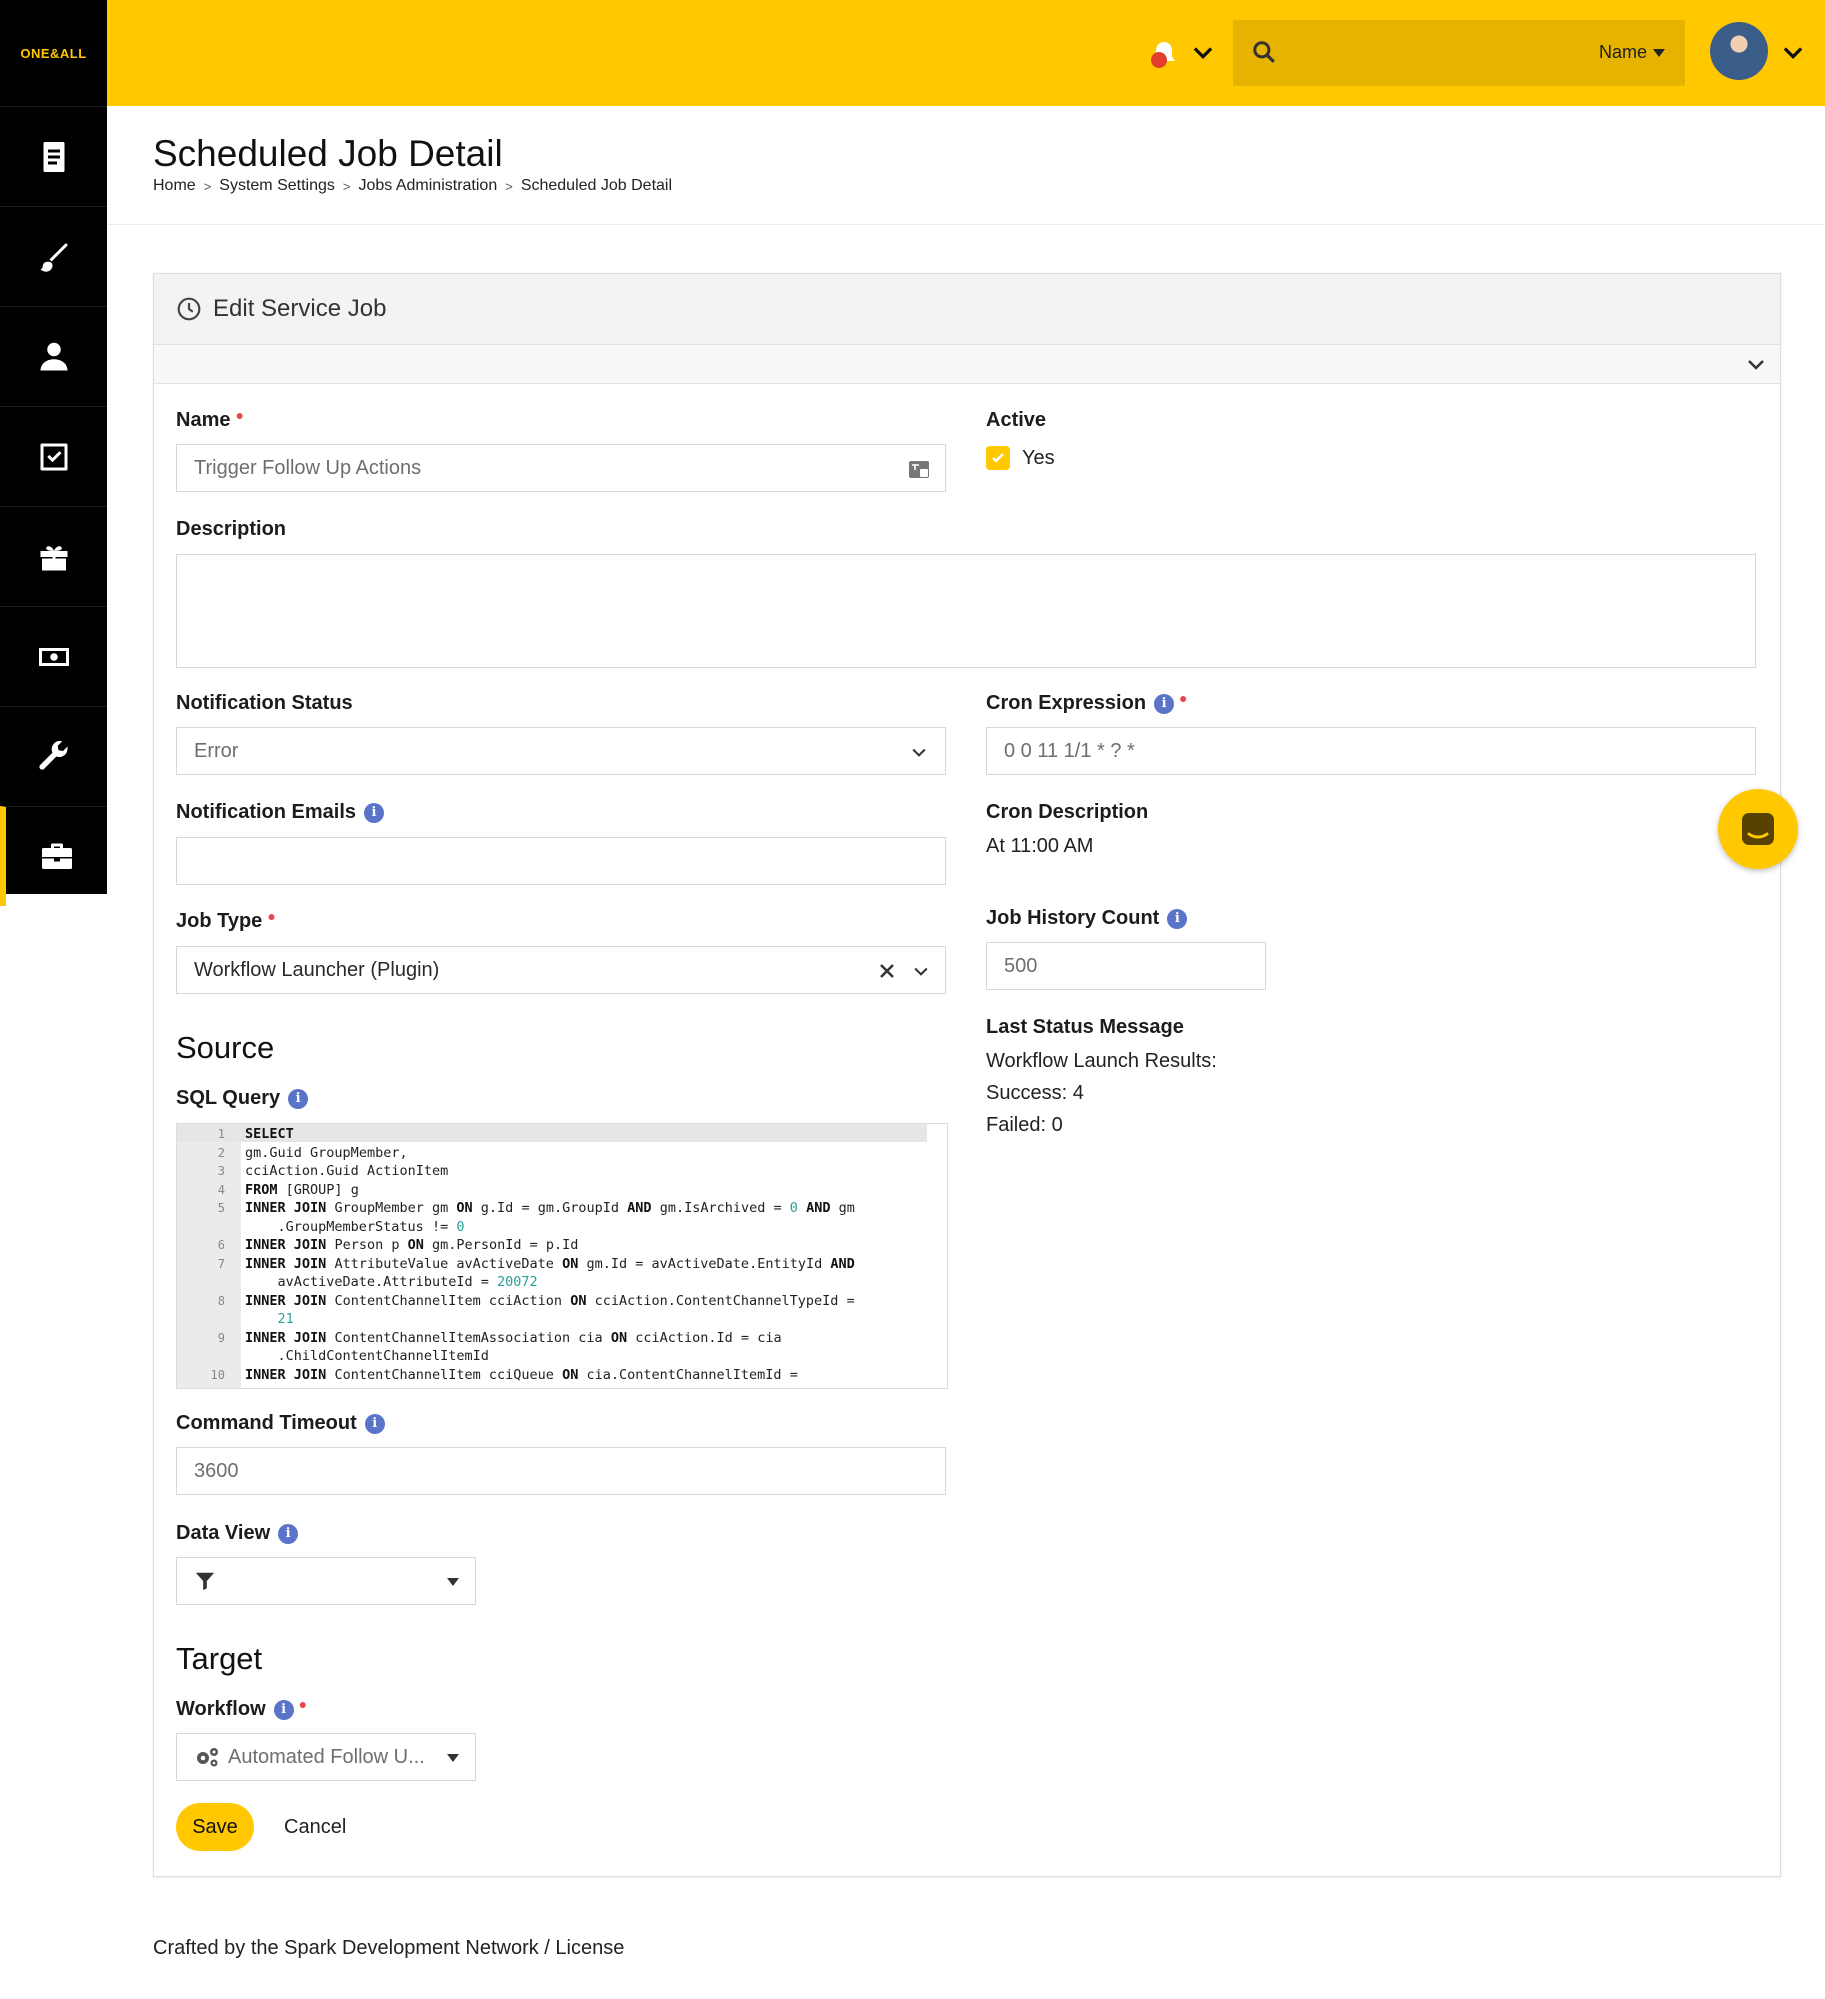 This screenshot has width=1825, height=1999. I want to click on cron-expression-value: 0 0 11 1/1 * ? *, so click(1069, 750).